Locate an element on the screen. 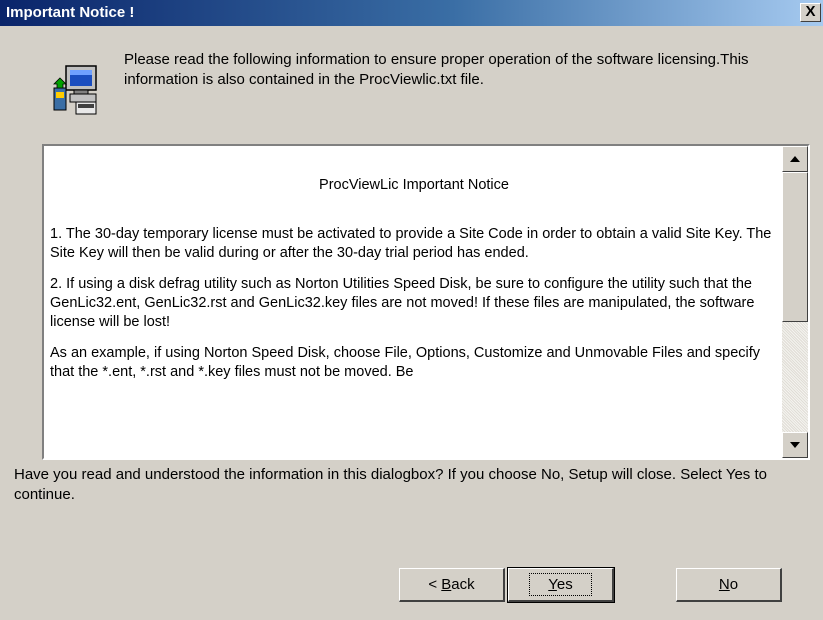 The image size is (823, 620). yes-label: Yes is located at coordinates (560, 584).